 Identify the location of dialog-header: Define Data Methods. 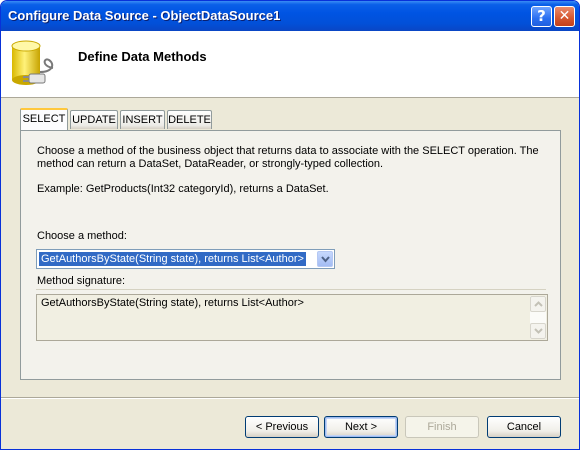
(290, 64).